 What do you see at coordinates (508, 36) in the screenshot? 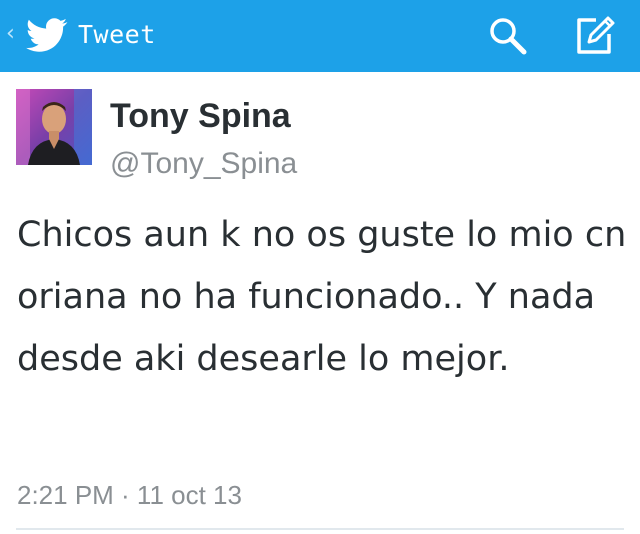
I see `search-icon` at bounding box center [508, 36].